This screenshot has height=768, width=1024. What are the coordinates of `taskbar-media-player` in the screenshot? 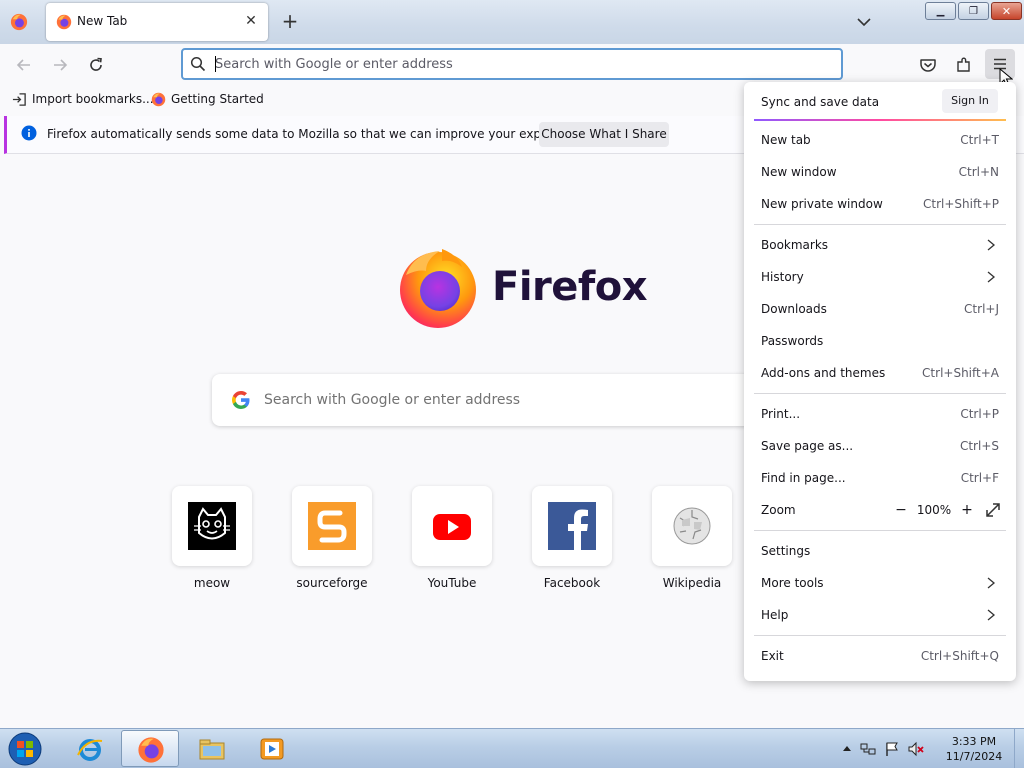 It's located at (272, 748).